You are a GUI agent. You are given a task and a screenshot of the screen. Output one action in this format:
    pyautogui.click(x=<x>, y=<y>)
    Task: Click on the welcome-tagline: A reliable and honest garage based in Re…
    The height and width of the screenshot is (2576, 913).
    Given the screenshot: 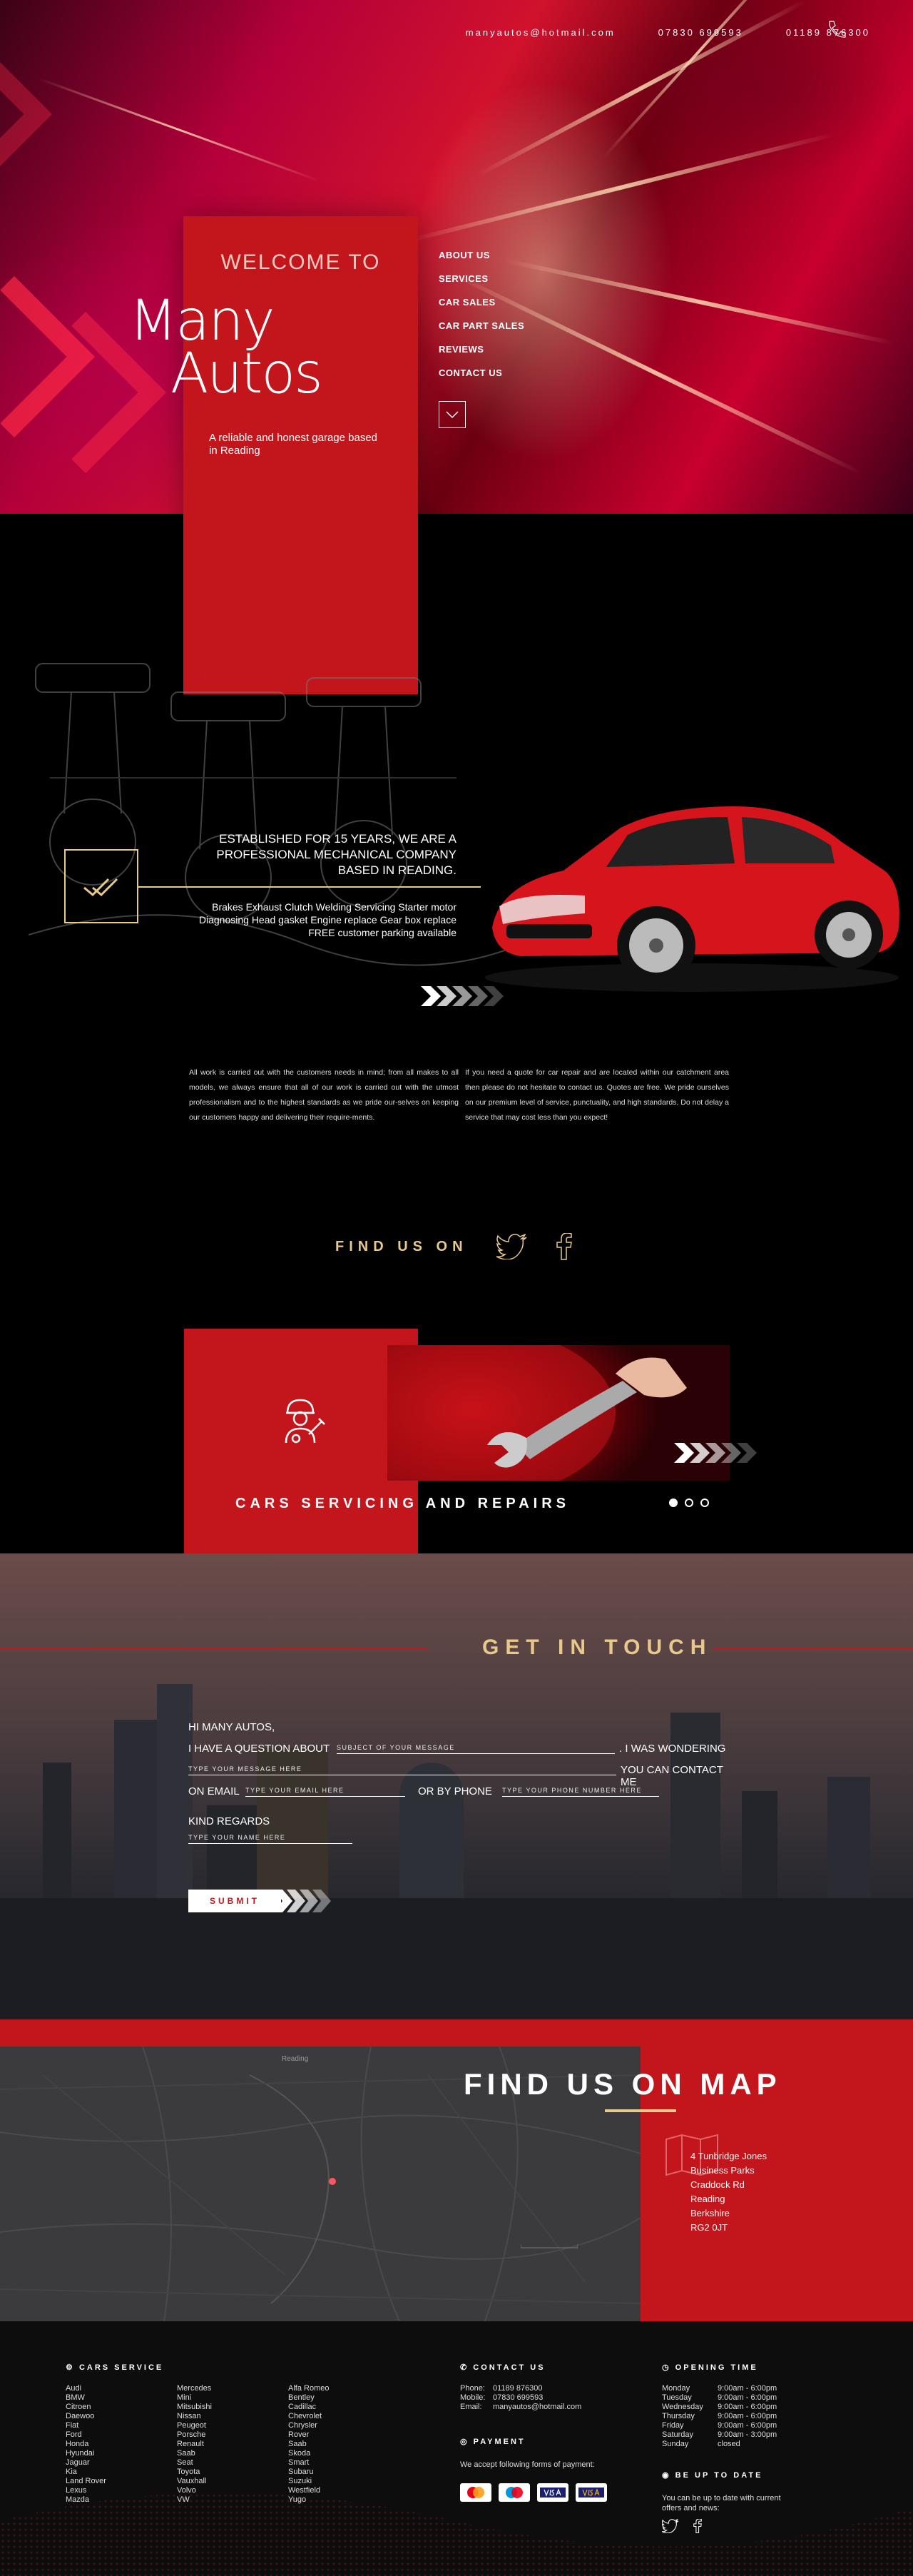 What is the action you would take?
    pyautogui.click(x=293, y=444)
    